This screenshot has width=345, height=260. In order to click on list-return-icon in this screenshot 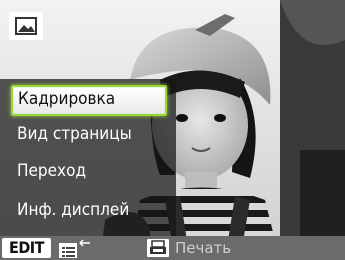, I will do `click(75, 249)`.